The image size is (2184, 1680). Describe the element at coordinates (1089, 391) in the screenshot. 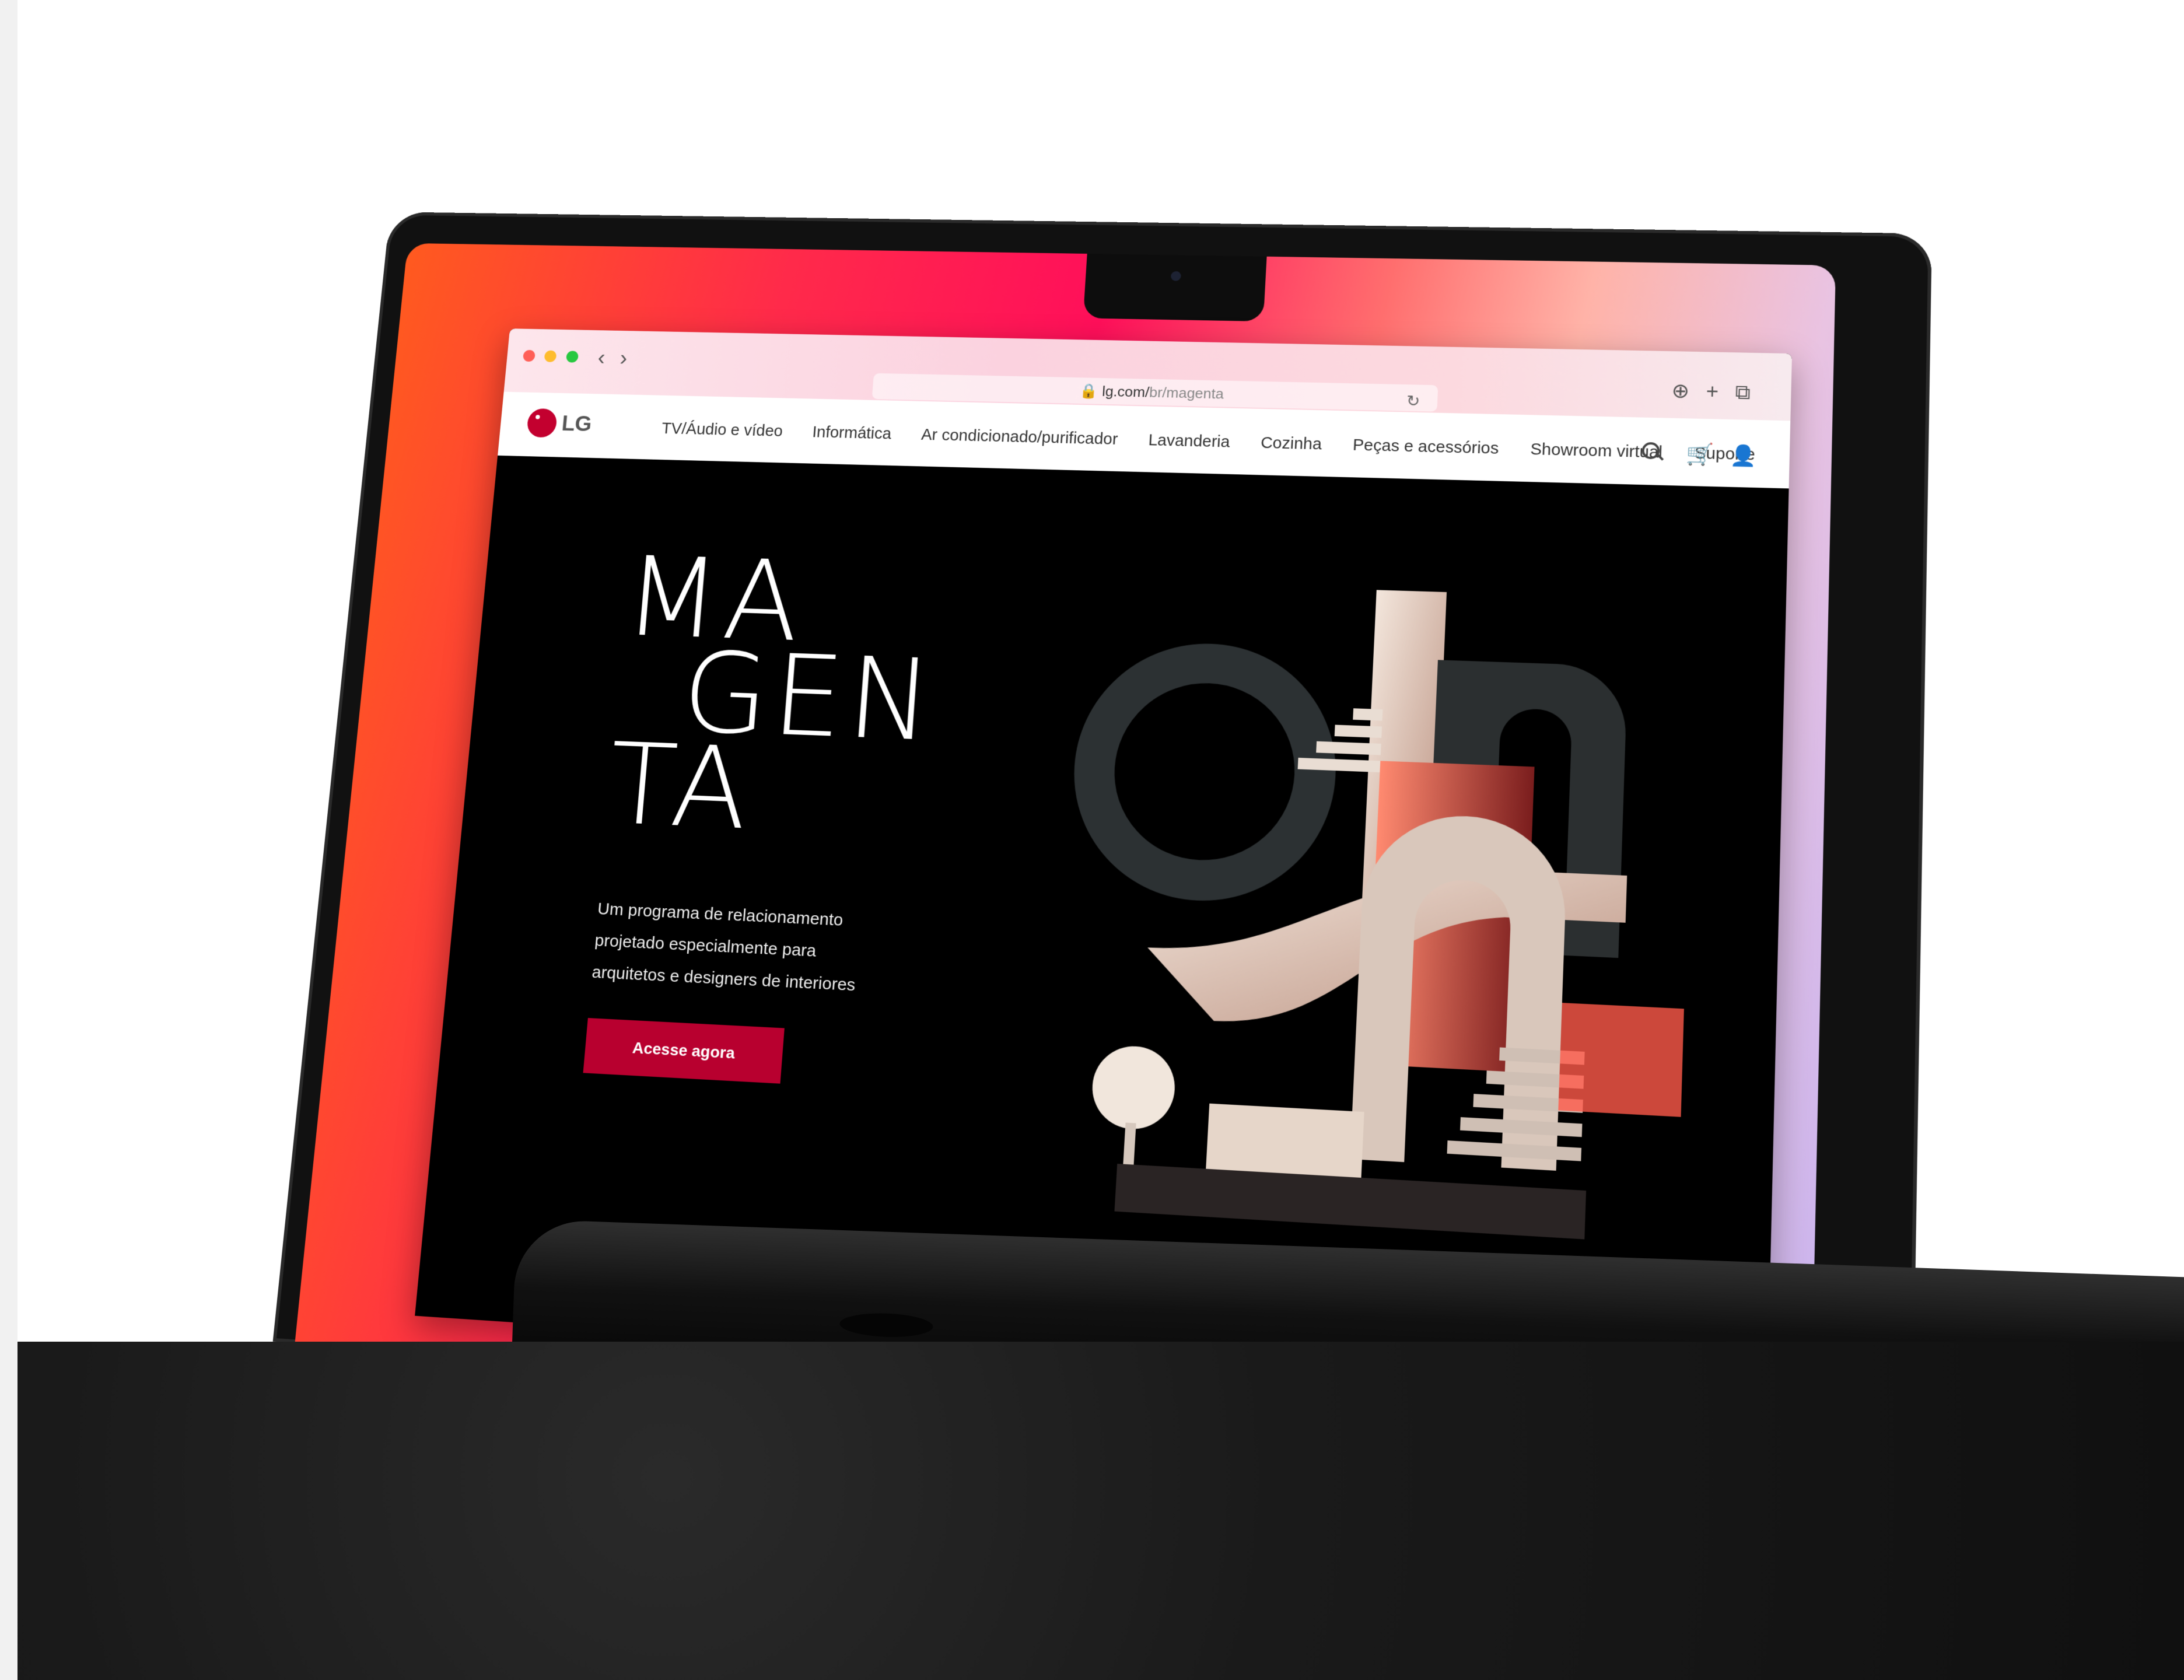

I see `lock-icon: 🔒` at that location.